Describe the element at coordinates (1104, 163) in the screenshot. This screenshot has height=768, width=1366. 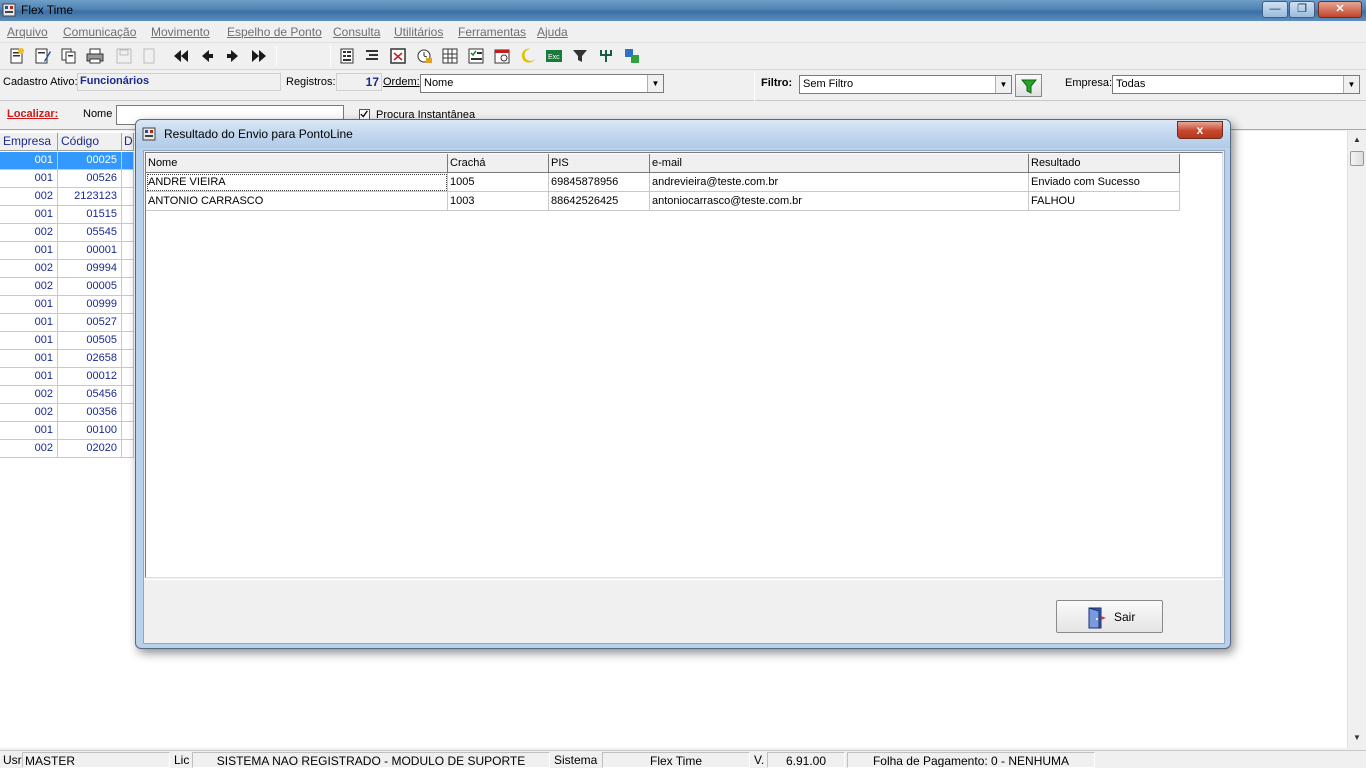
I see `column-header-resultado: Resultado` at that location.